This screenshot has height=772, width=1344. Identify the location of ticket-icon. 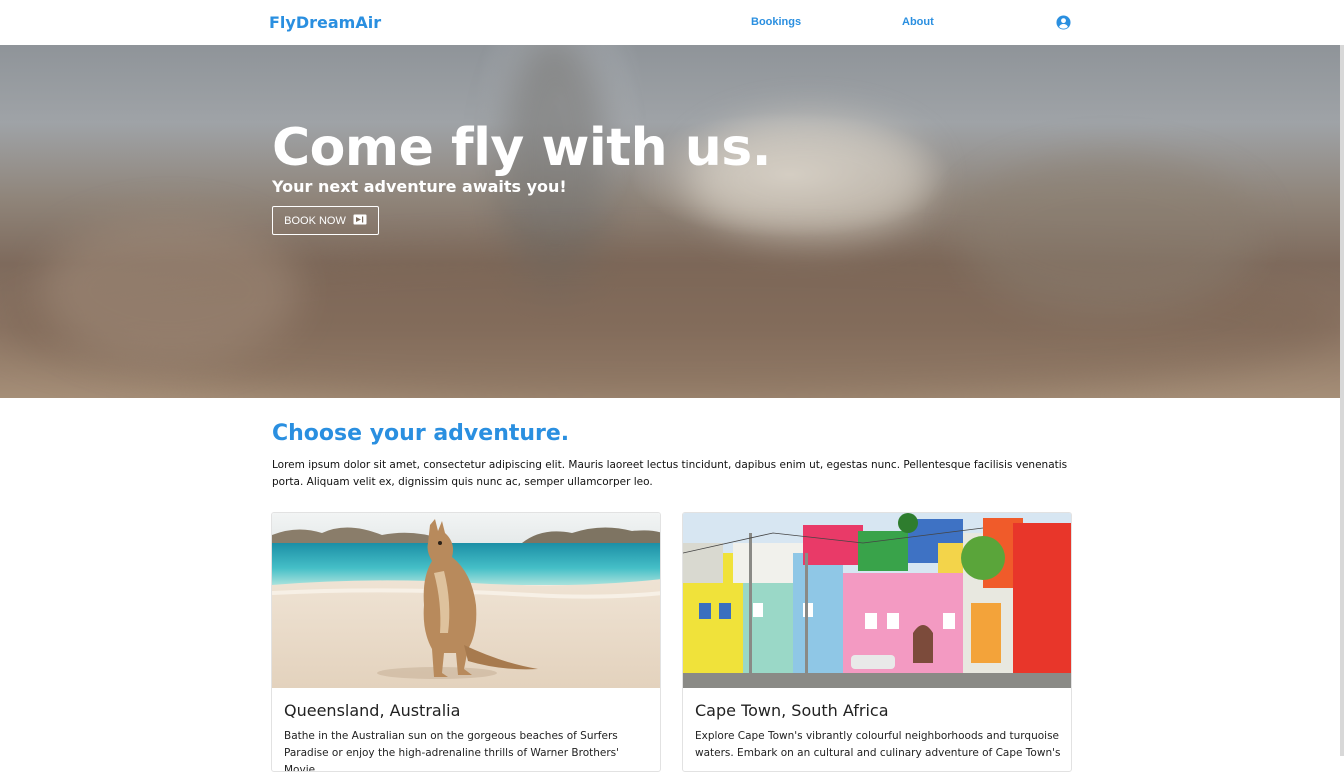
(360, 221).